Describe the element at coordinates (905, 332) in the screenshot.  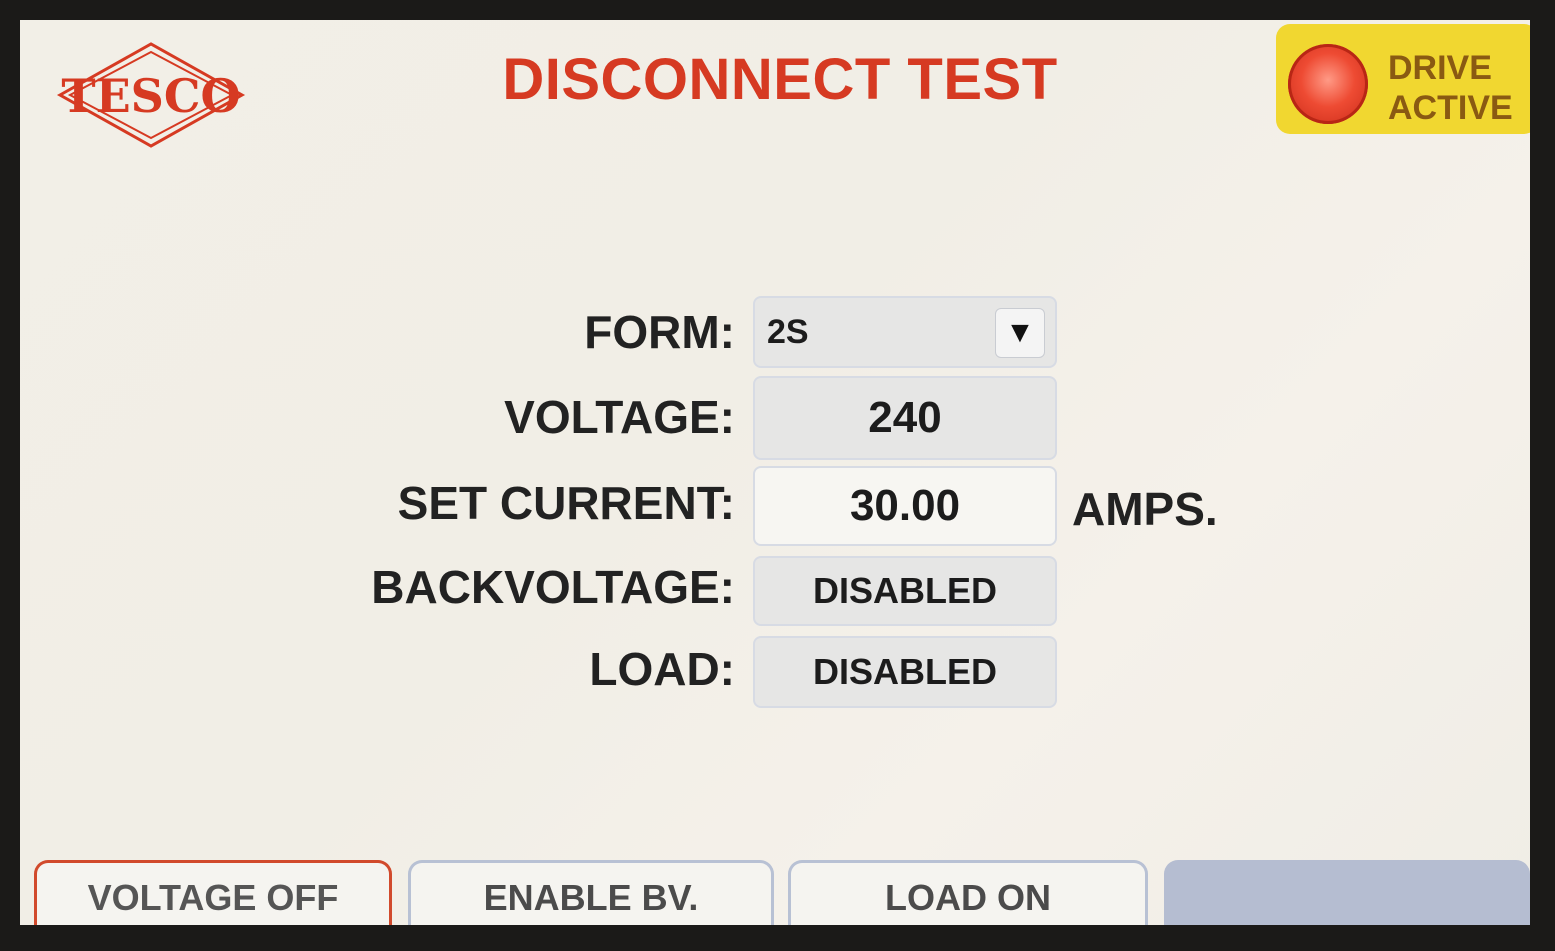
I see `form-select: 2S ▼` at that location.